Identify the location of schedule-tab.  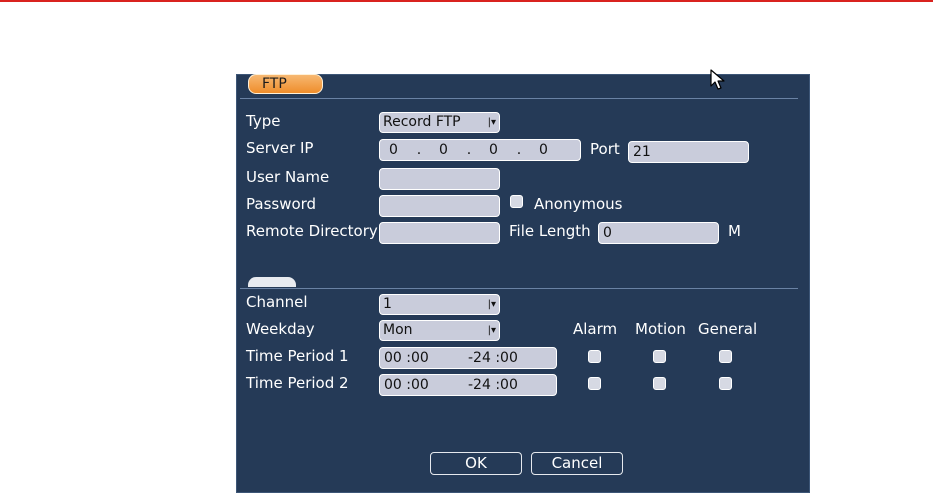
(272, 282).